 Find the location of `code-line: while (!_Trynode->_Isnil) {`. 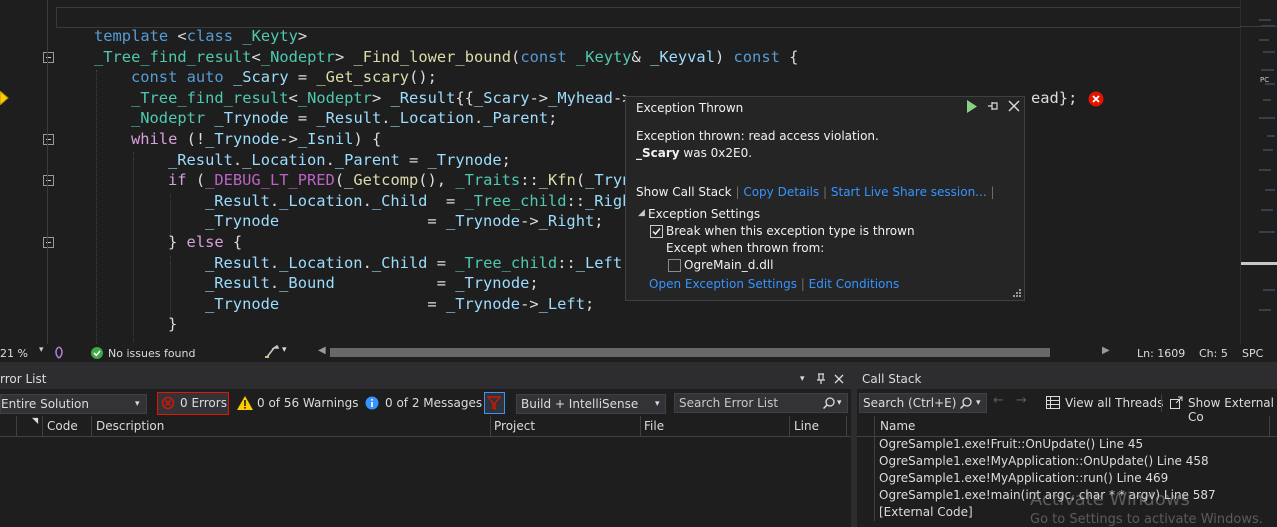

code-line: while (!_Trynode->_Isnil) { is located at coordinates (256, 139).